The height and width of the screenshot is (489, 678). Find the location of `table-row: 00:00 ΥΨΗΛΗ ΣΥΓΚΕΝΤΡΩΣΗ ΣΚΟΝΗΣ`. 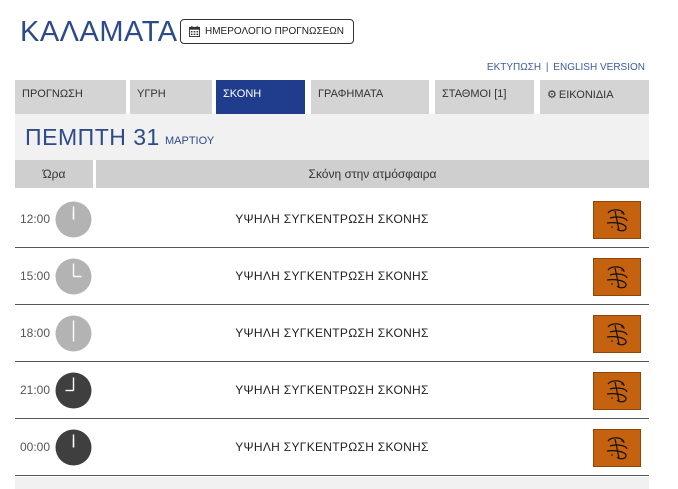

table-row: 00:00 ΥΨΗΛΗ ΣΥΓΚΕΝΤΡΩΣΗ ΣΚΟΝΗΣ is located at coordinates (332, 447).